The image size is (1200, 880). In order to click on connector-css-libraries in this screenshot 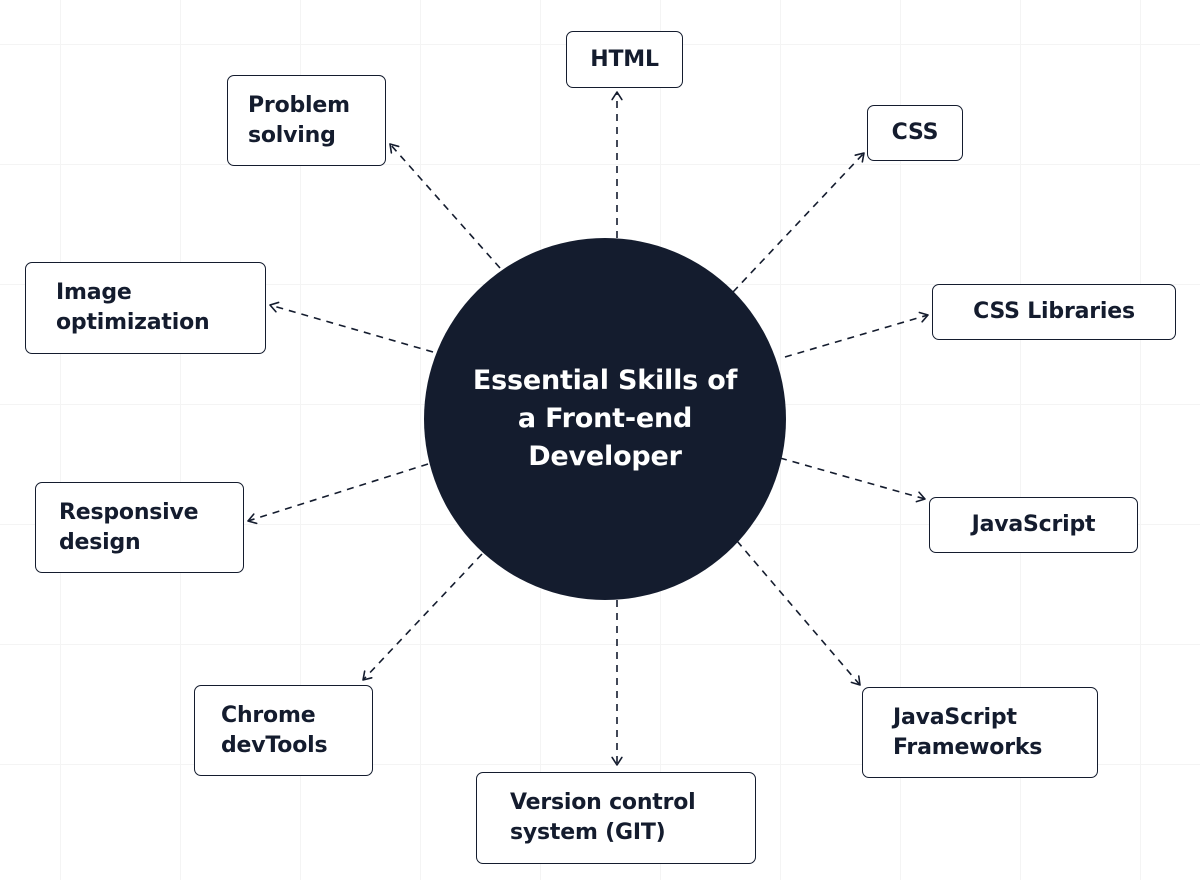, I will do `click(856, 336)`.